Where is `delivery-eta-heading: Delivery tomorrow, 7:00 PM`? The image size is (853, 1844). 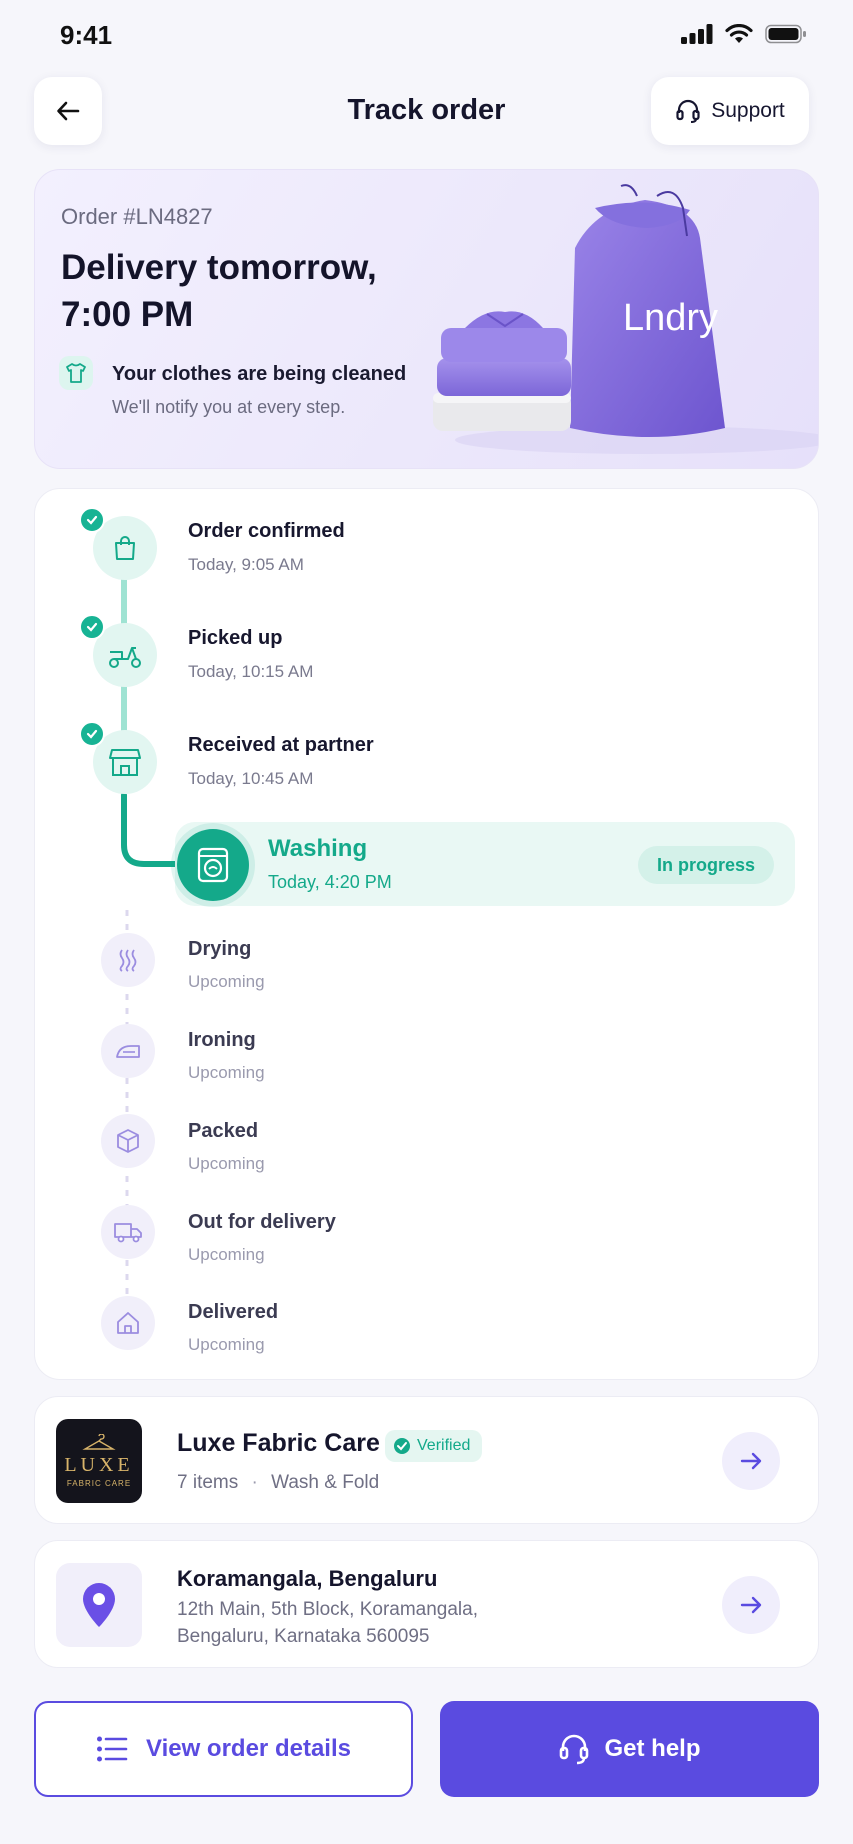
delivery-eta-heading: Delivery tomorrow, 7:00 PM is located at coordinates (219, 291).